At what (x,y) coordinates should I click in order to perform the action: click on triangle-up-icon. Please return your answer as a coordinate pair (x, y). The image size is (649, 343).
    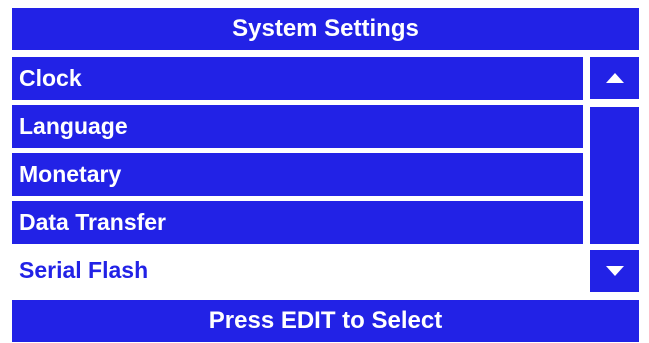
    Looking at the image, I should click on (614, 78).